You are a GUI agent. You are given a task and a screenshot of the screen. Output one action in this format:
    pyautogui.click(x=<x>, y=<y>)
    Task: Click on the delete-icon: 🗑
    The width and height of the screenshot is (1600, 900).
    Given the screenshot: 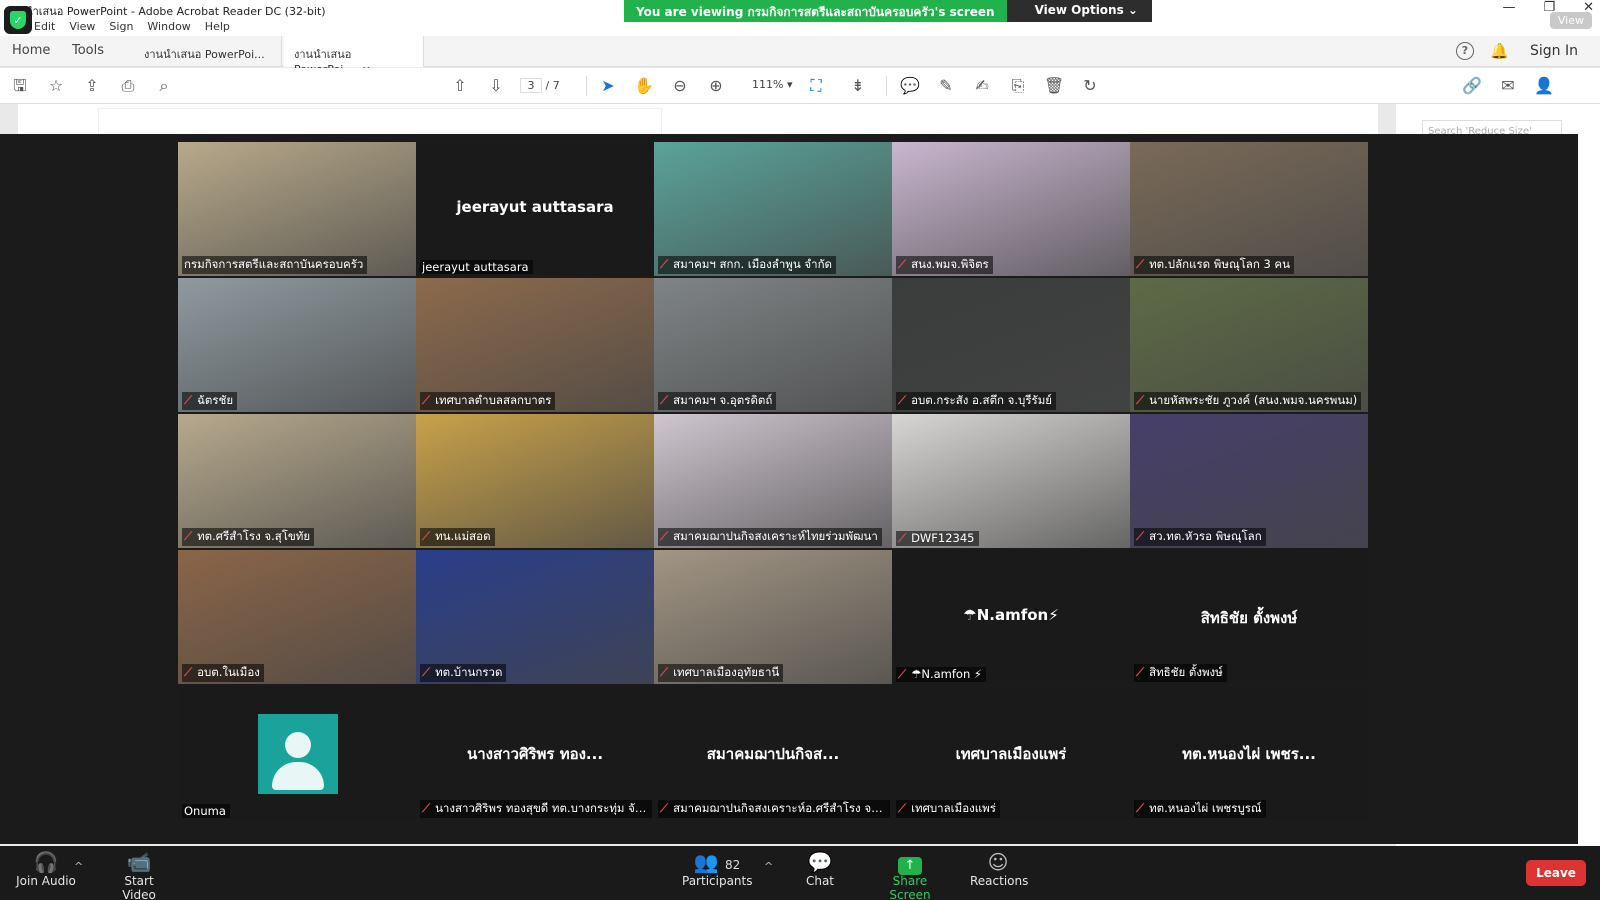 What is the action you would take?
    pyautogui.click(x=1054, y=86)
    